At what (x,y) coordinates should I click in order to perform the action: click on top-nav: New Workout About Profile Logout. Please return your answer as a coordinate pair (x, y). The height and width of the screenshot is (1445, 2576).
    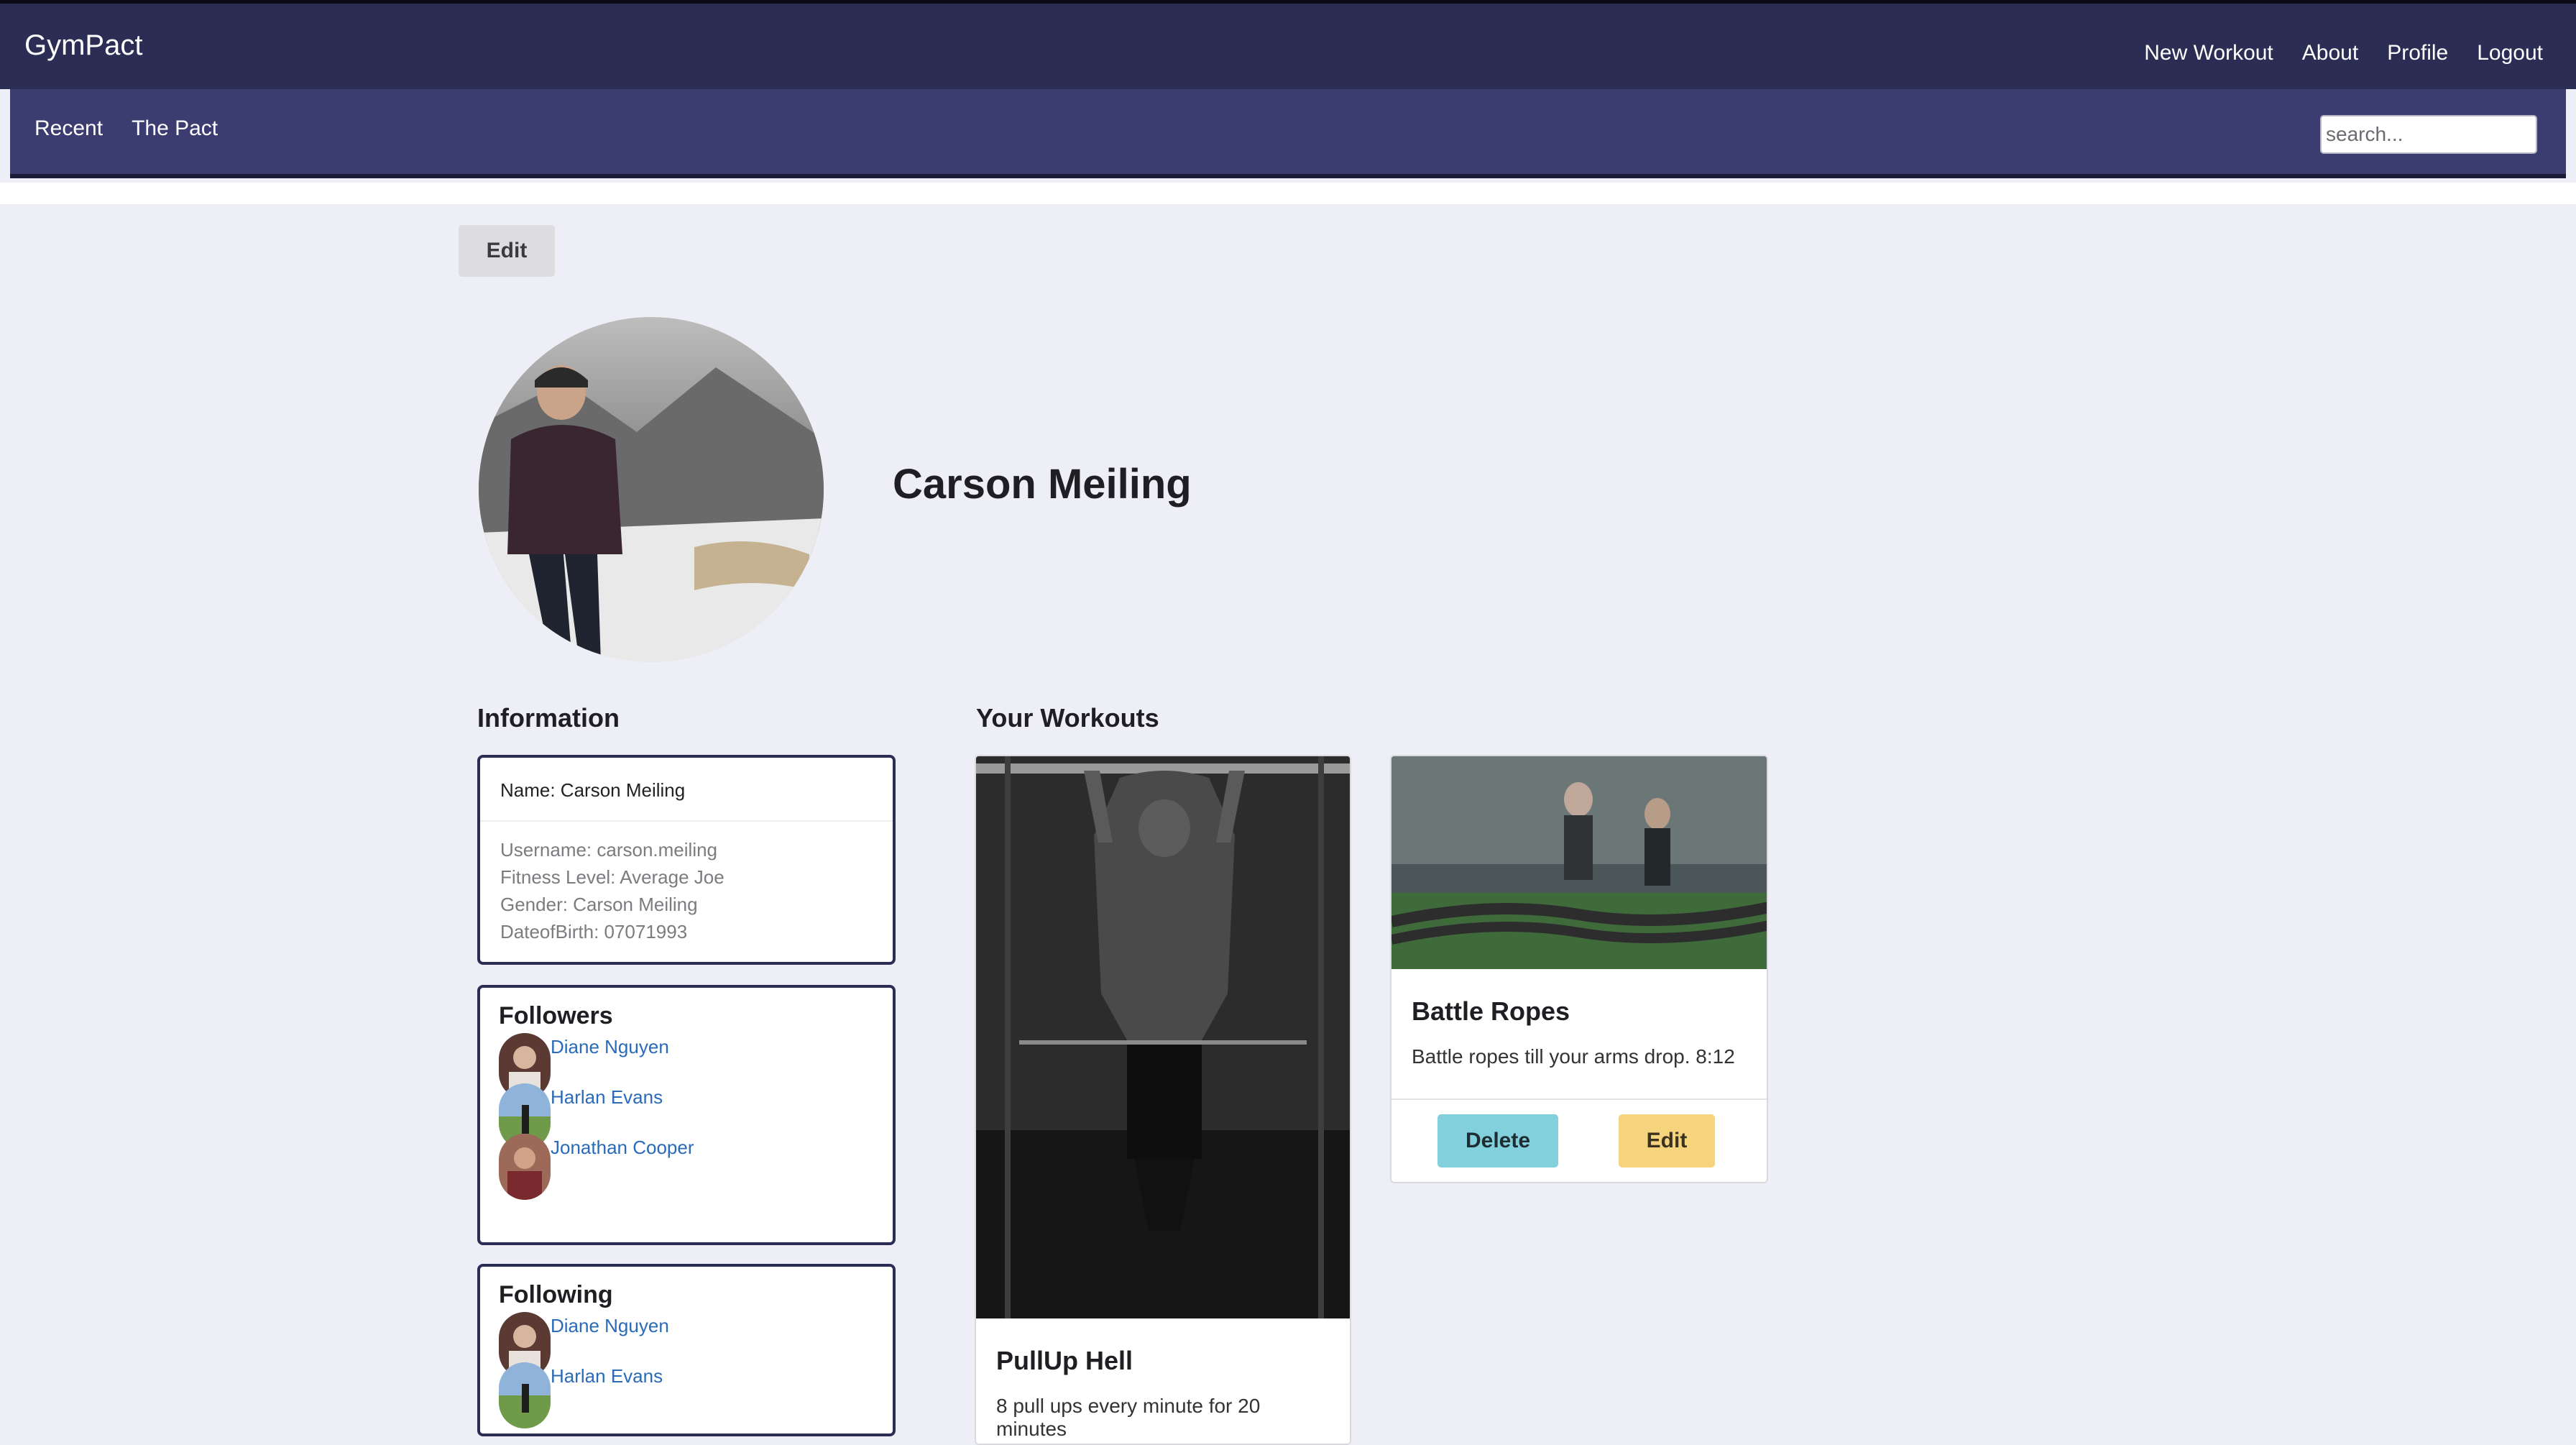
    Looking at the image, I should click on (2343, 53).